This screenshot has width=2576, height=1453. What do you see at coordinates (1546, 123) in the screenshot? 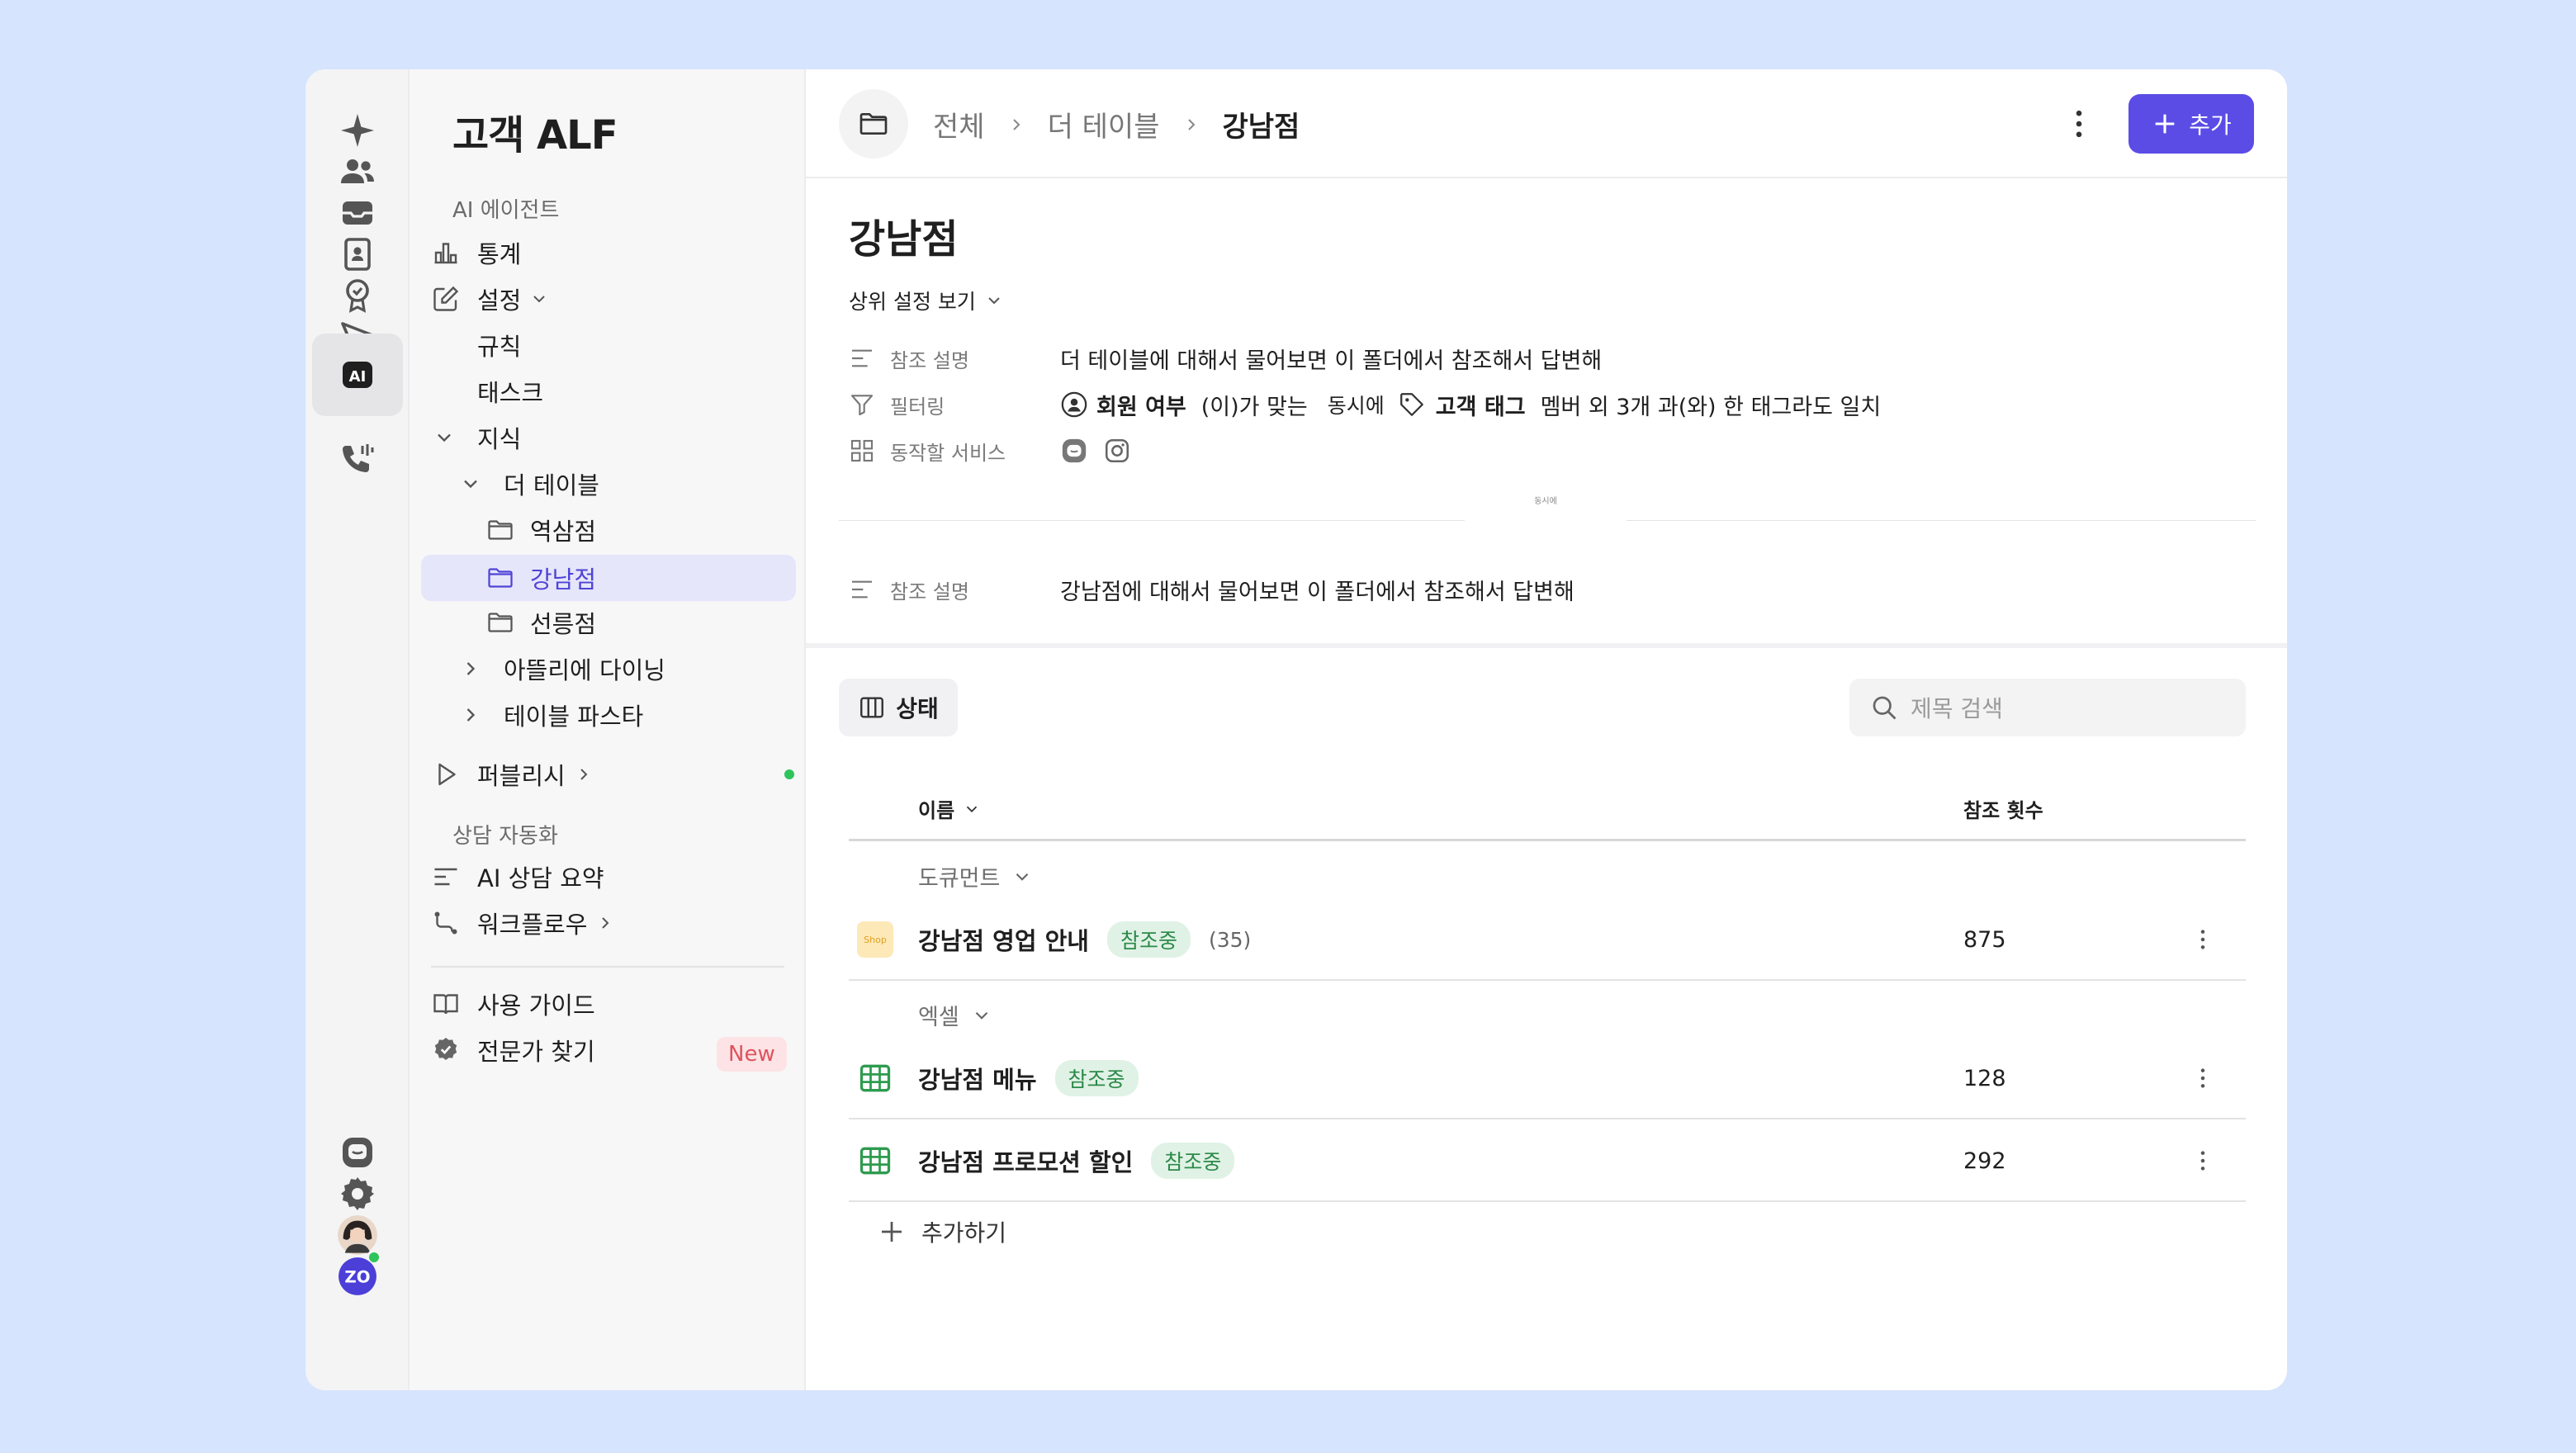
I see `top-bar: 전체 더 테이블 강남점 추가` at bounding box center [1546, 123].